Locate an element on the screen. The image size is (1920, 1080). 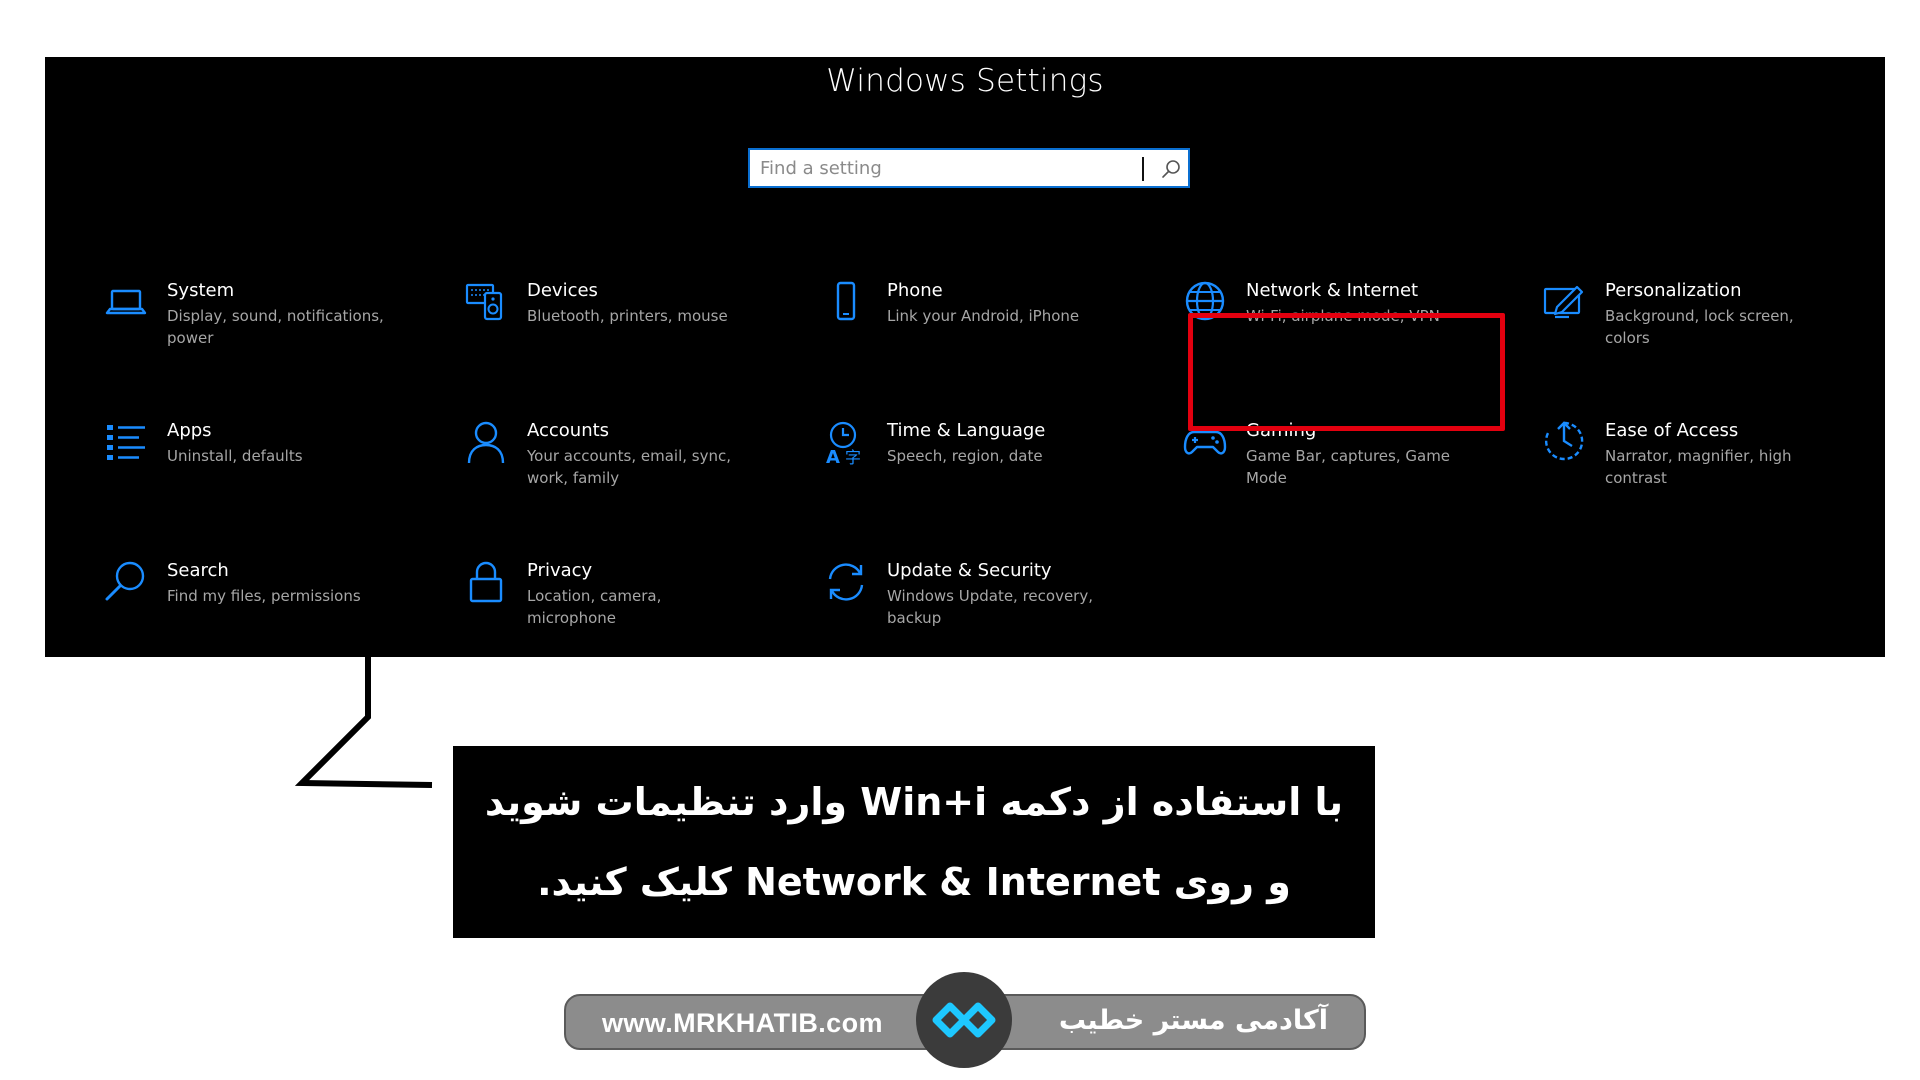
tile-gaming: Gaming Game Bar, captures, Game Mode is located at coordinates (1332, 469).